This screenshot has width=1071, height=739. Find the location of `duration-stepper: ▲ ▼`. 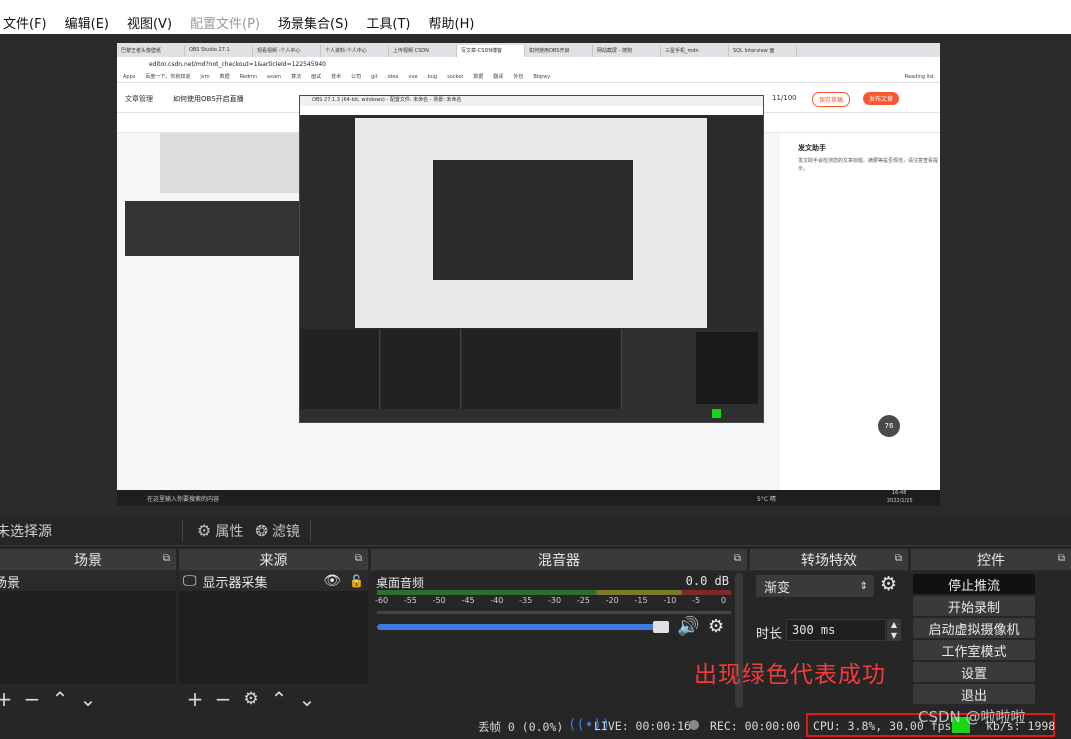

duration-stepper: ▲ ▼ is located at coordinates (894, 630).